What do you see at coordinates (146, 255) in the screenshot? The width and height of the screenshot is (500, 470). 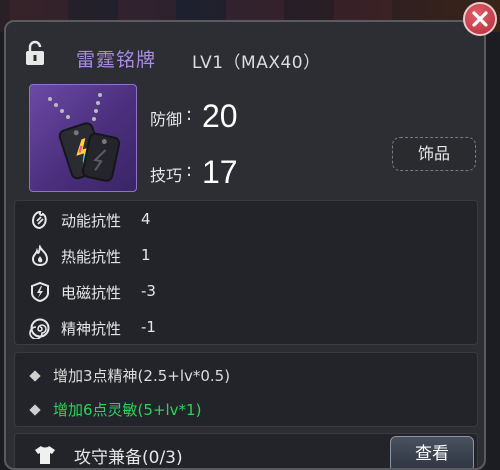 I see `resistance-value: 1` at bounding box center [146, 255].